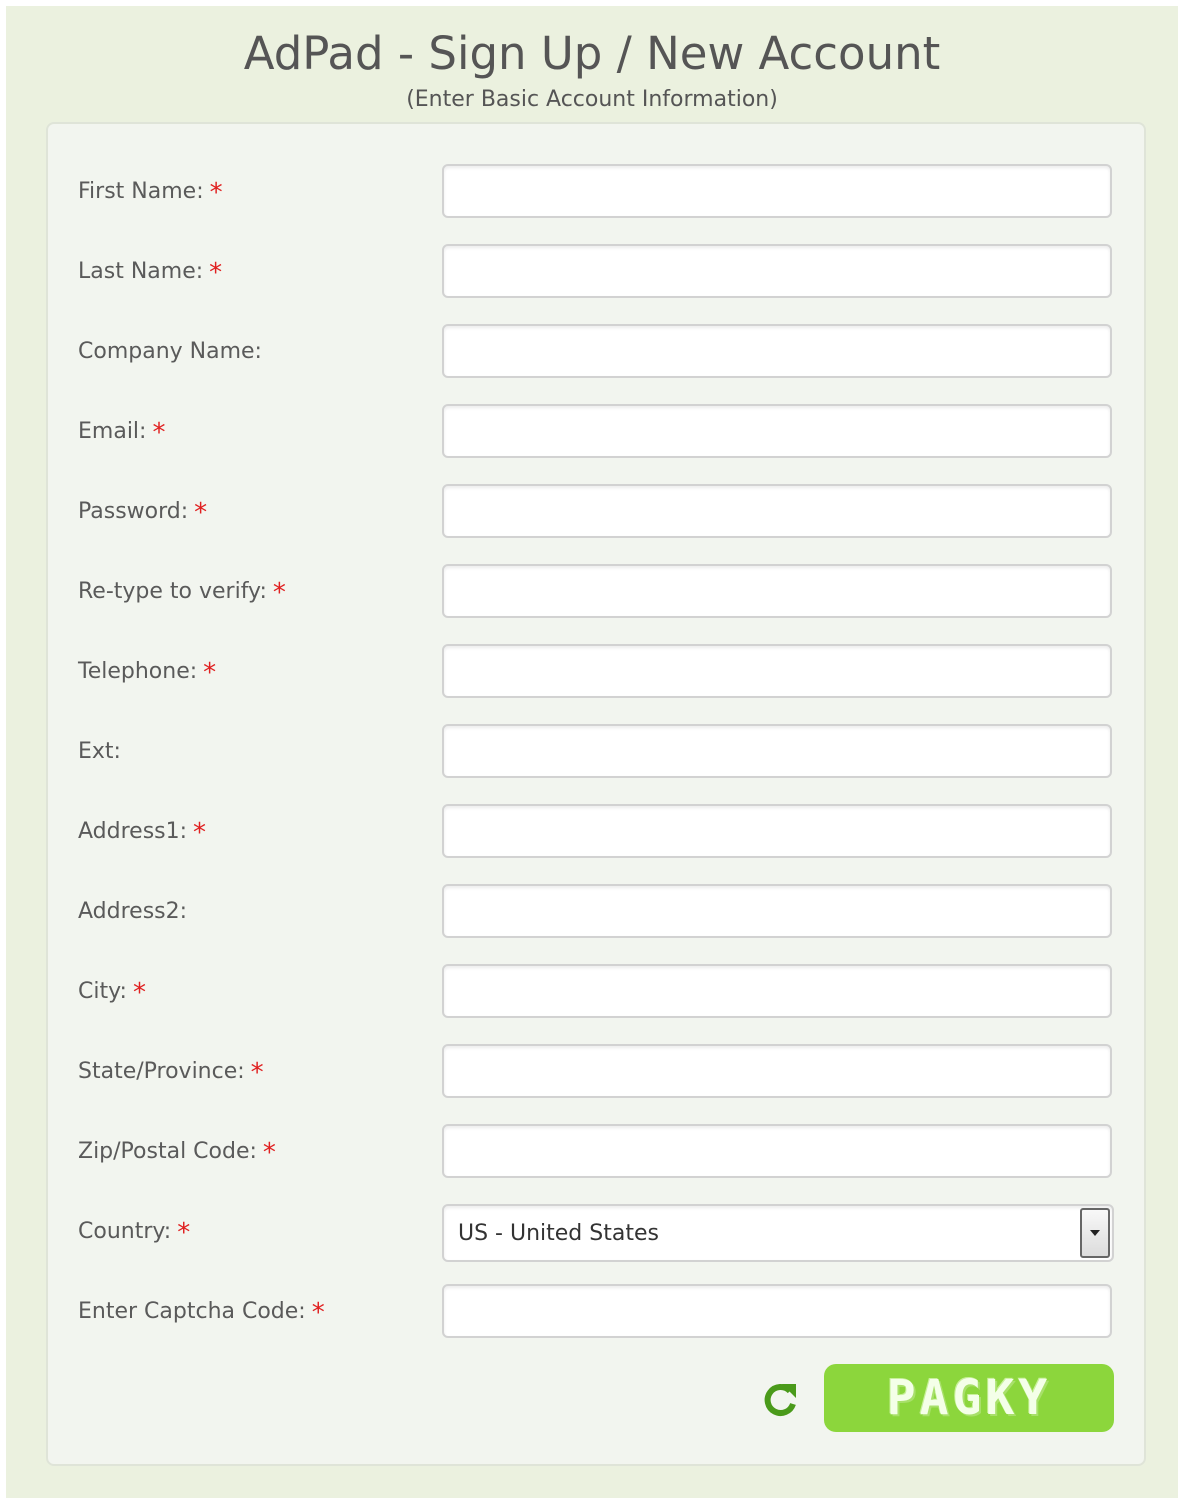 The image size is (1184, 1502). What do you see at coordinates (777, 1151) in the screenshot?
I see `zip-postal-code-input` at bounding box center [777, 1151].